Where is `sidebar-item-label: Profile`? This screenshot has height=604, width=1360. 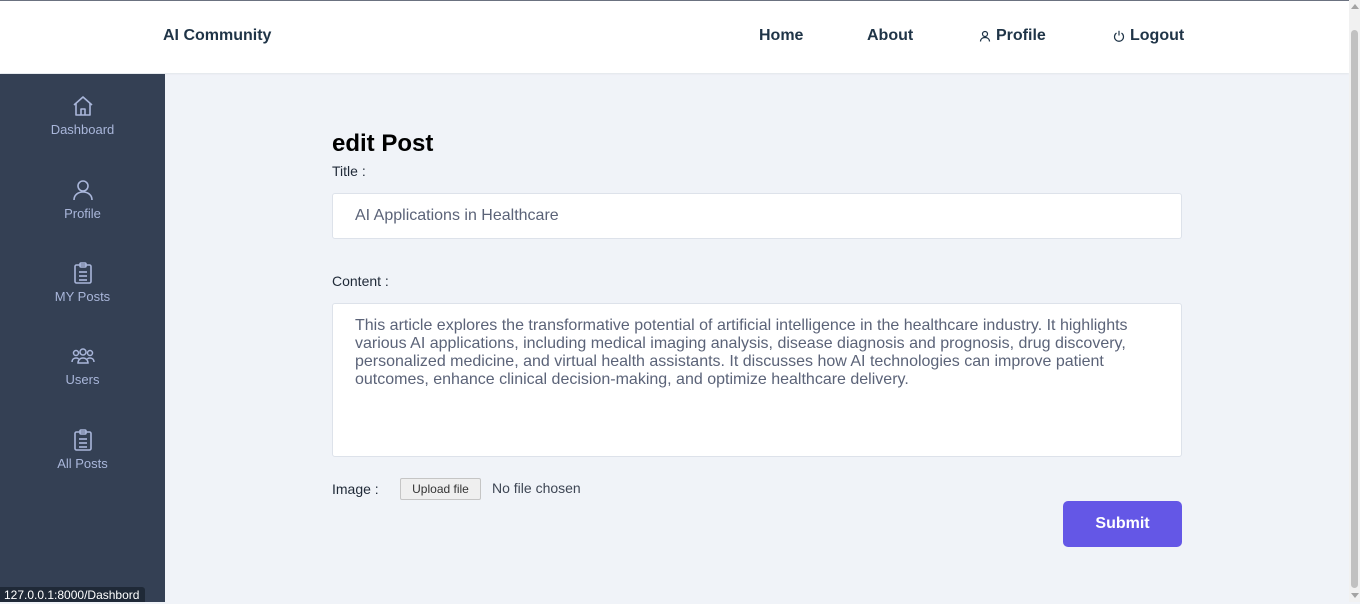 sidebar-item-label: Profile is located at coordinates (82, 213).